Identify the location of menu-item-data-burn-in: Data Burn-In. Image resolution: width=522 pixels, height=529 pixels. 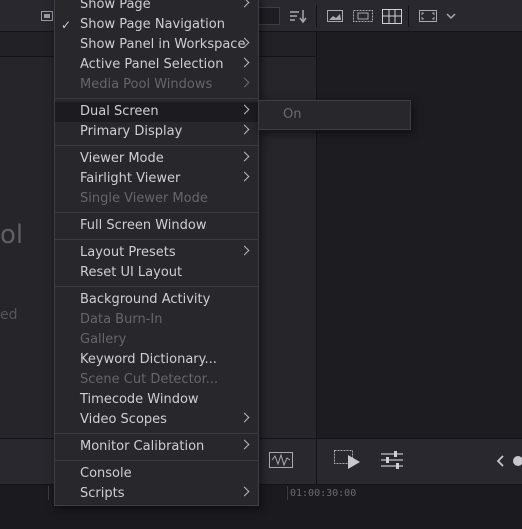
(156, 320).